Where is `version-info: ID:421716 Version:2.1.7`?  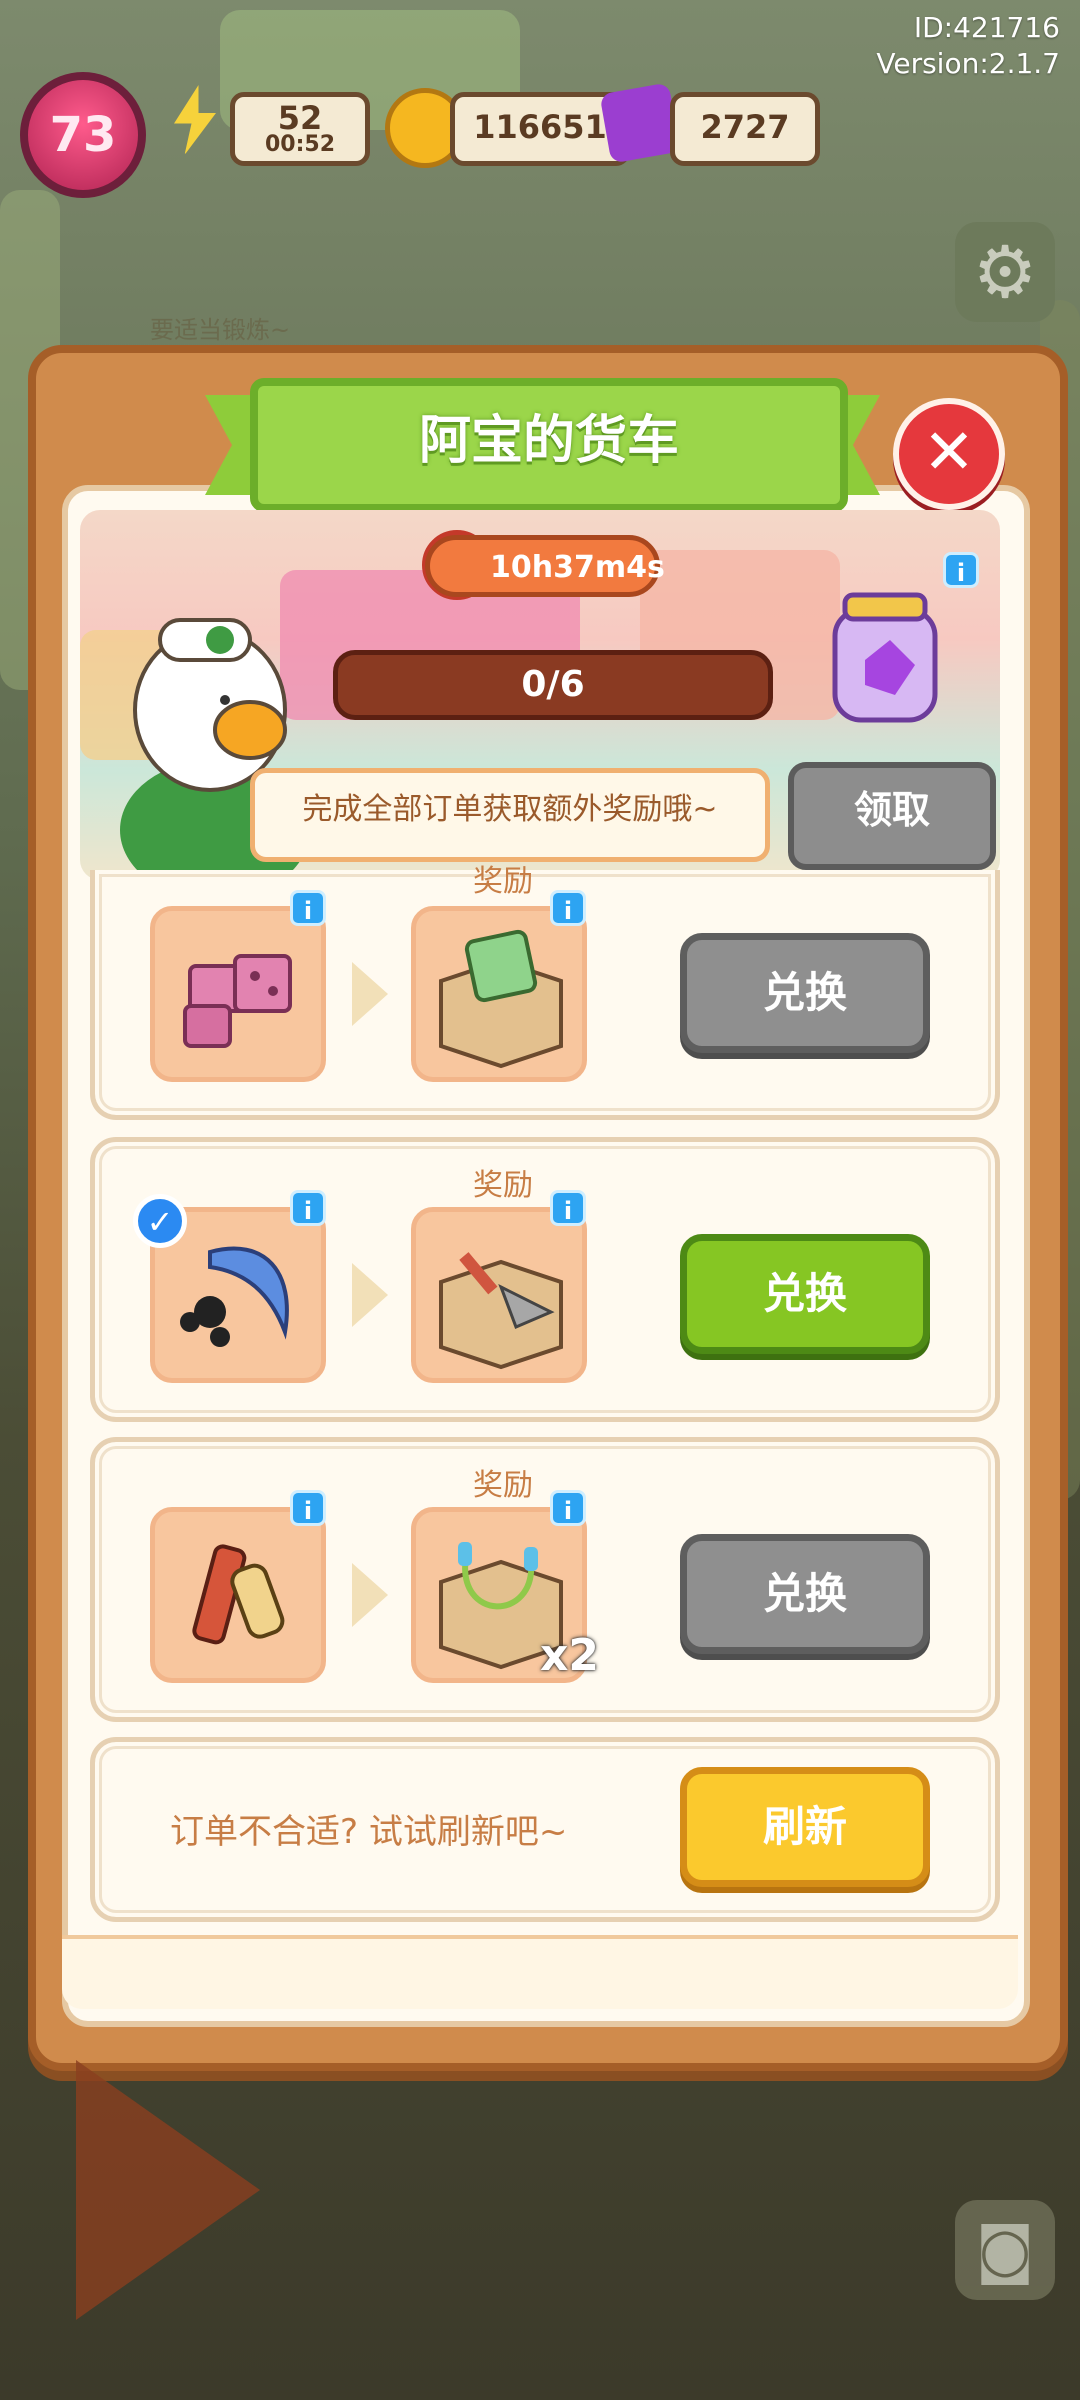 version-info: ID:421716 Version:2.1.7 is located at coordinates (968, 46).